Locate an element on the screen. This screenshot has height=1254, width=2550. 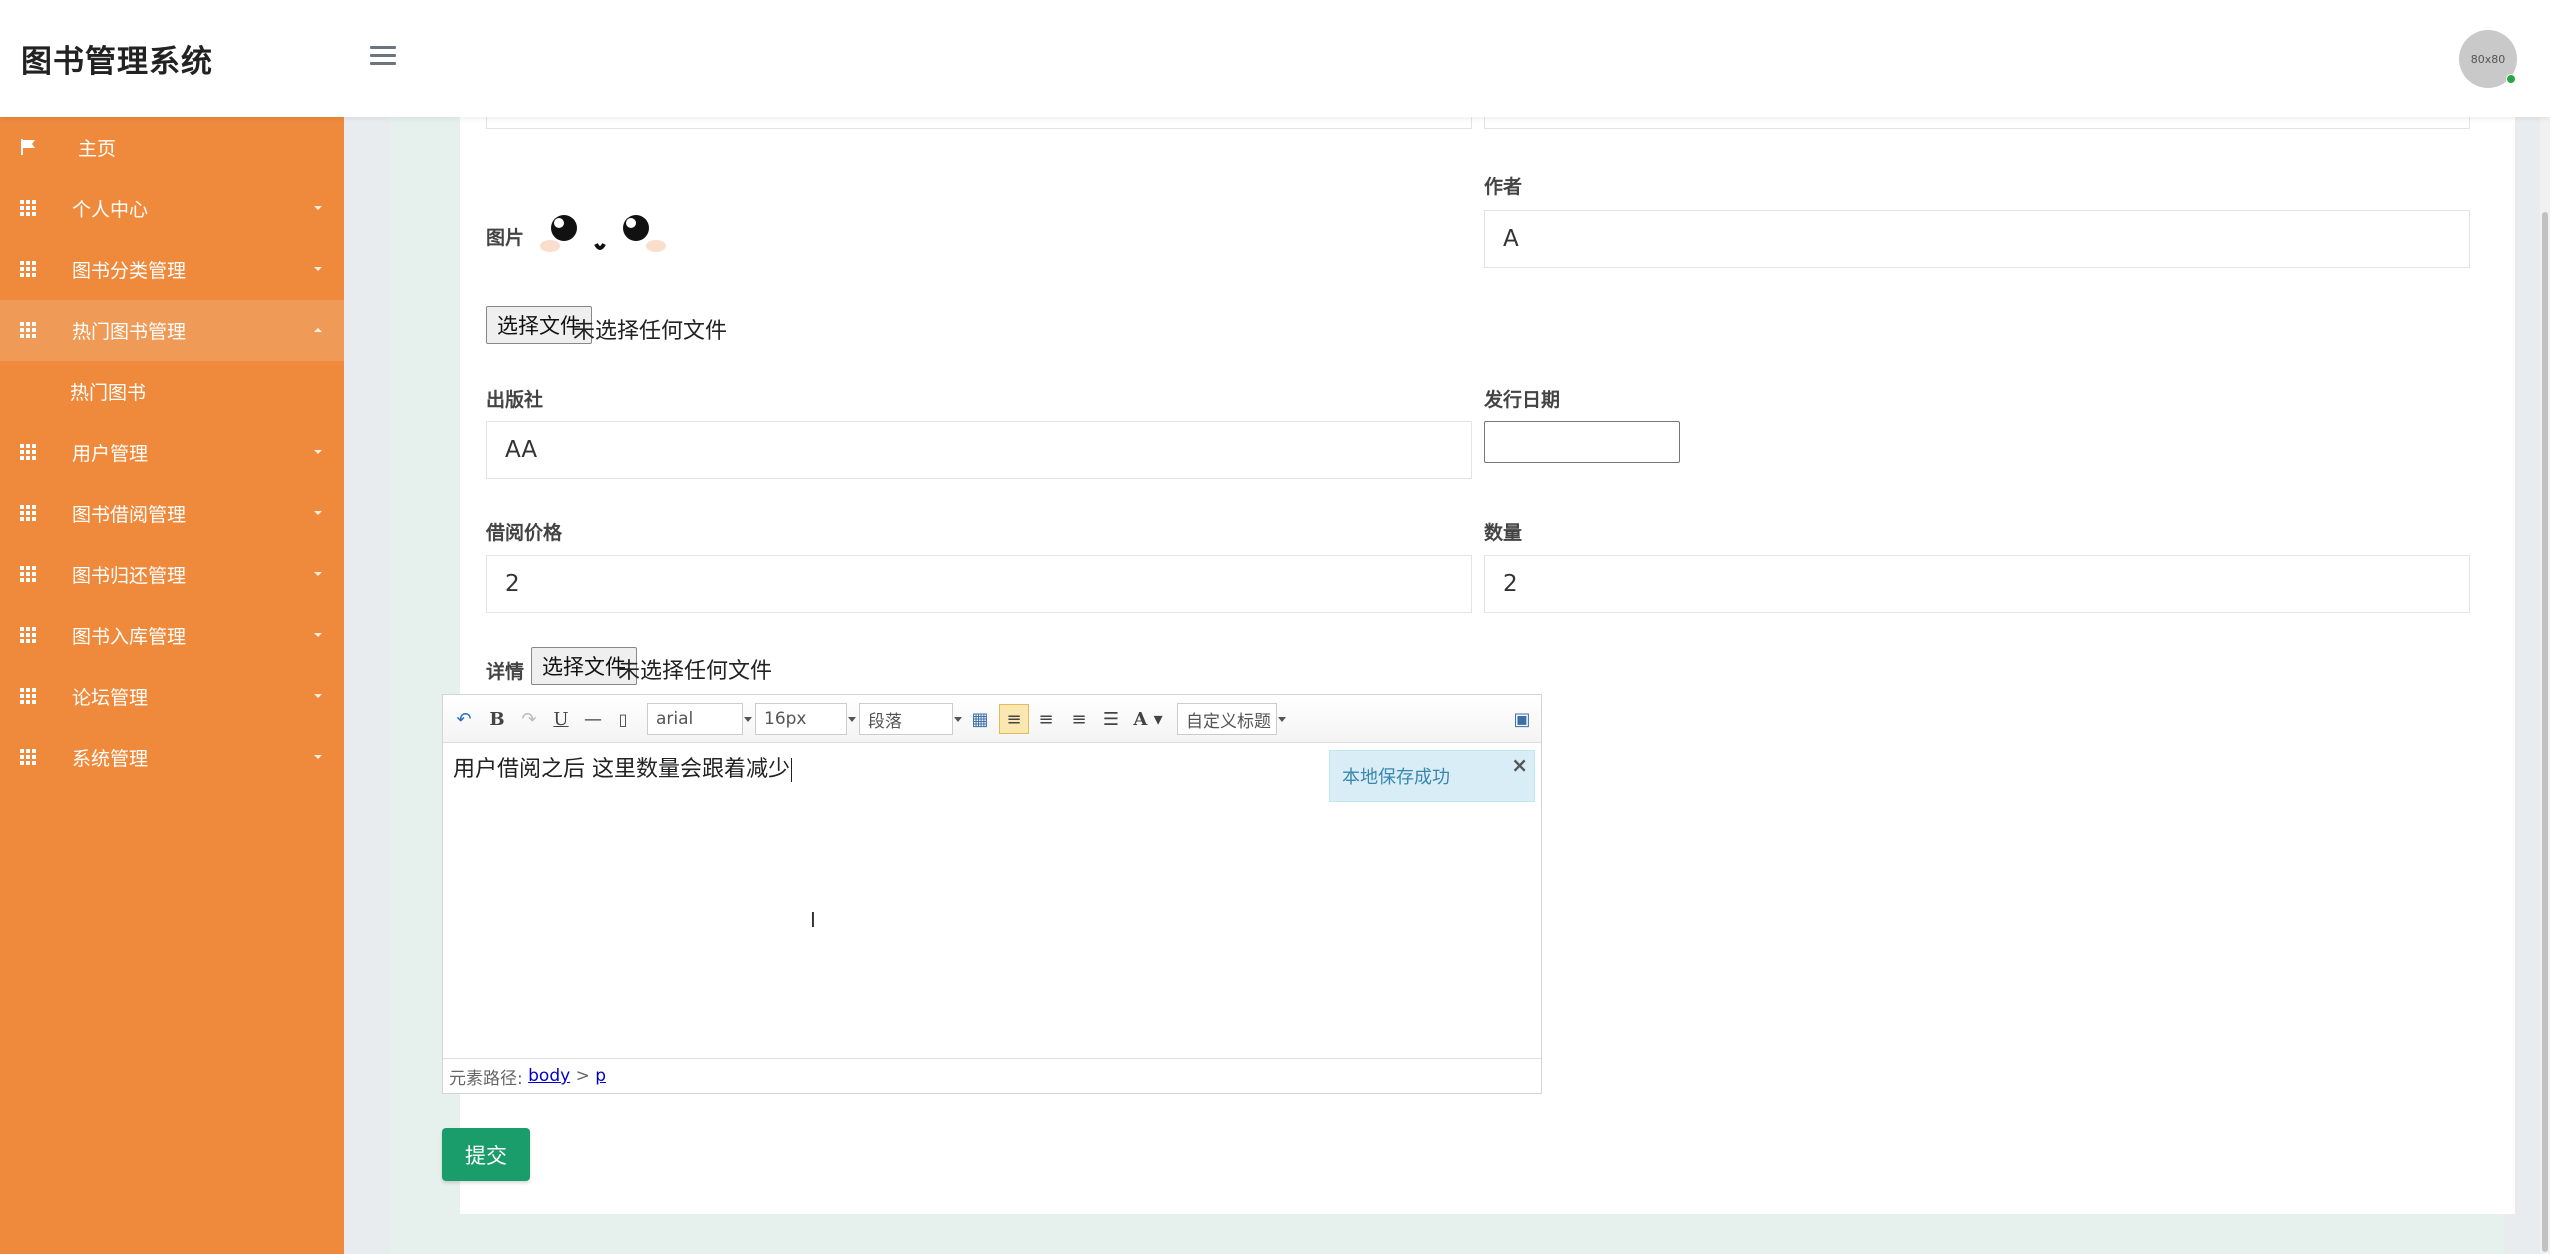
sidebar-item-stock-in-management: 图书入库管理 is located at coordinates (172, 635).